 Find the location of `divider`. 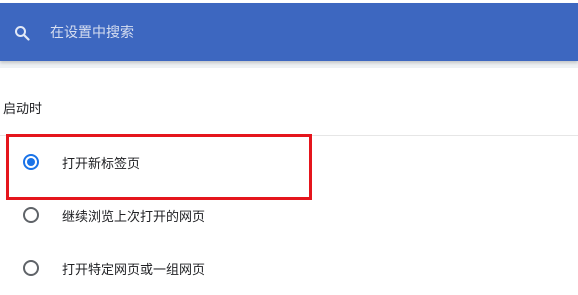

divider is located at coordinates (289, 135).